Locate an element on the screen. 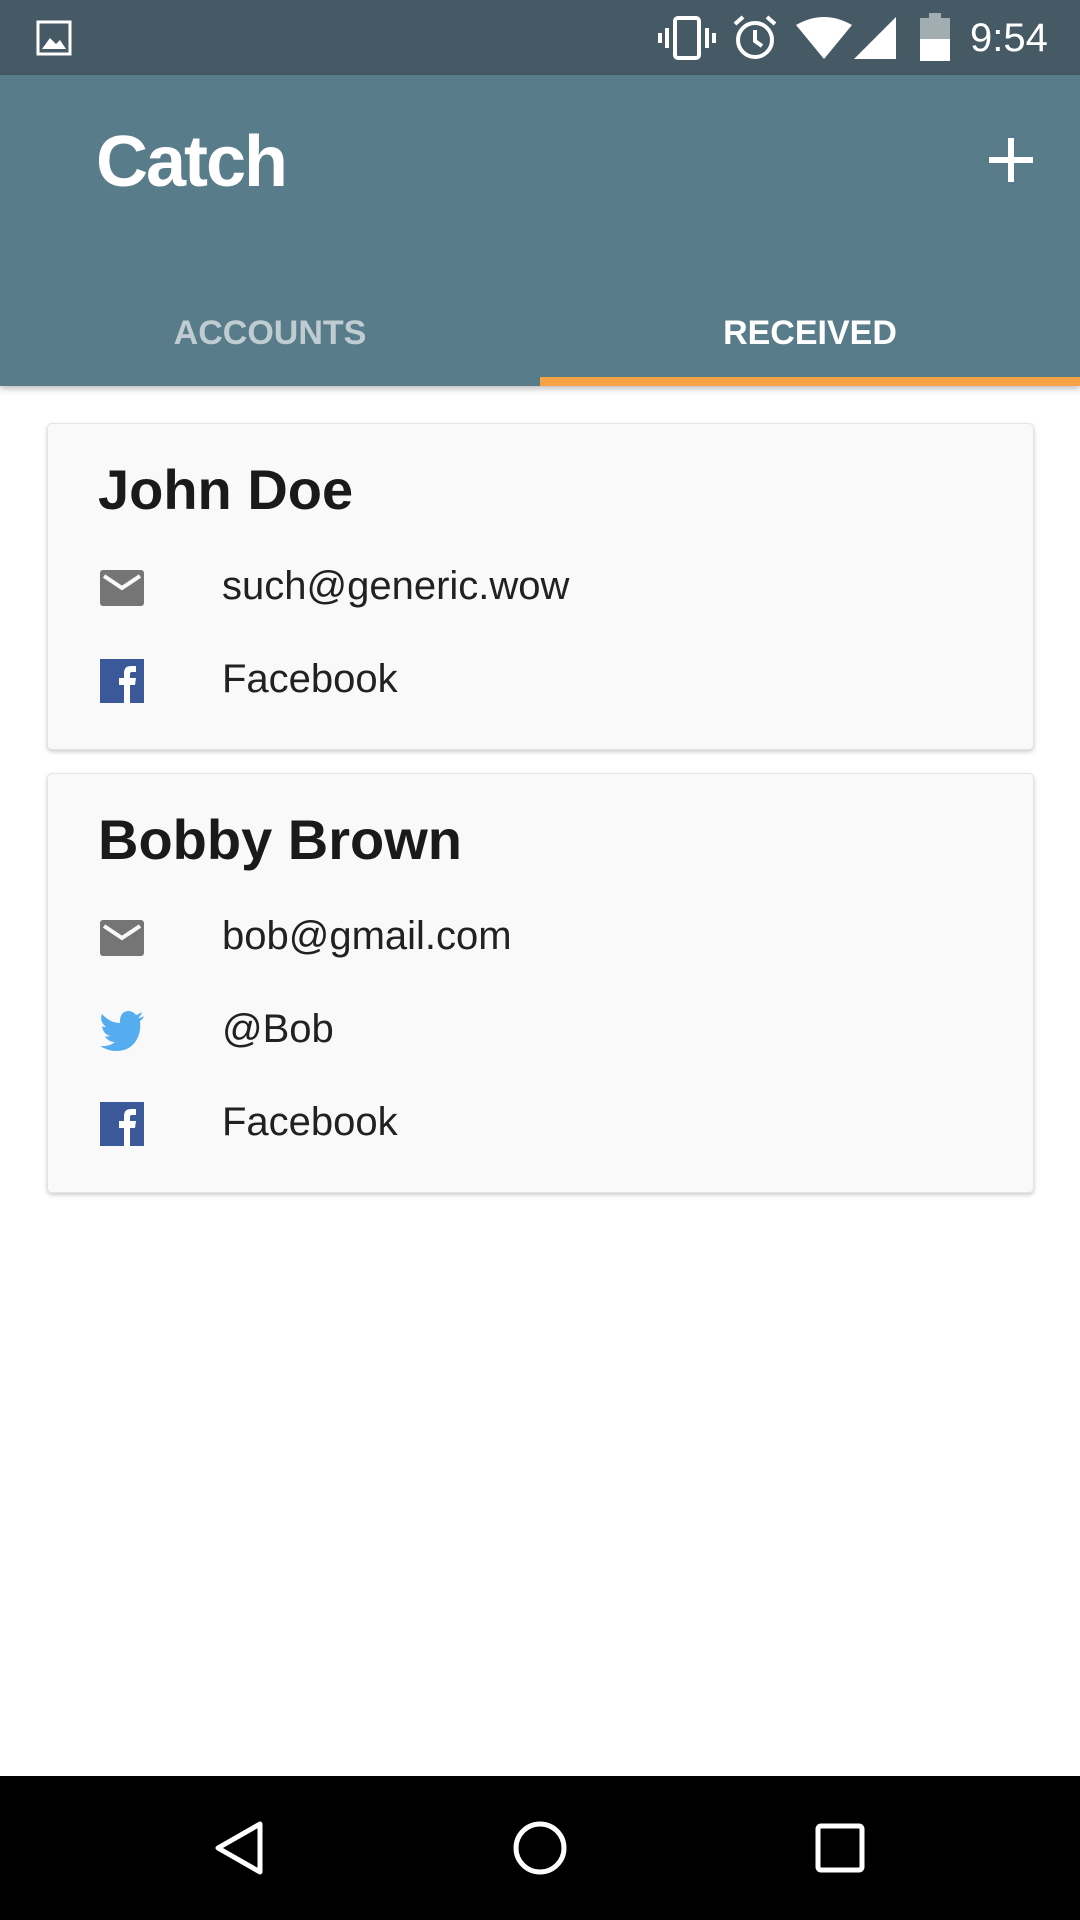 This screenshot has height=1920, width=1080. email-row: such@generic.wow is located at coordinates (538, 586).